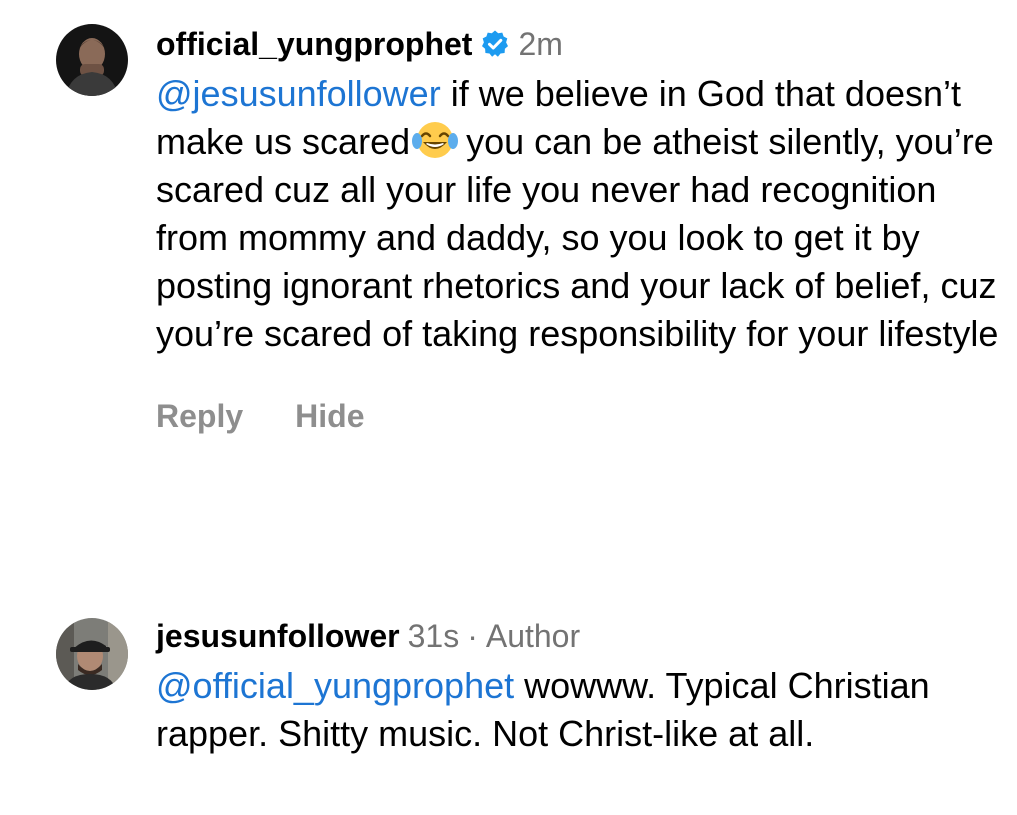 The height and width of the screenshot is (815, 1017). Describe the element at coordinates (278, 636) in the screenshot. I see `username: jesusunfollower` at that location.